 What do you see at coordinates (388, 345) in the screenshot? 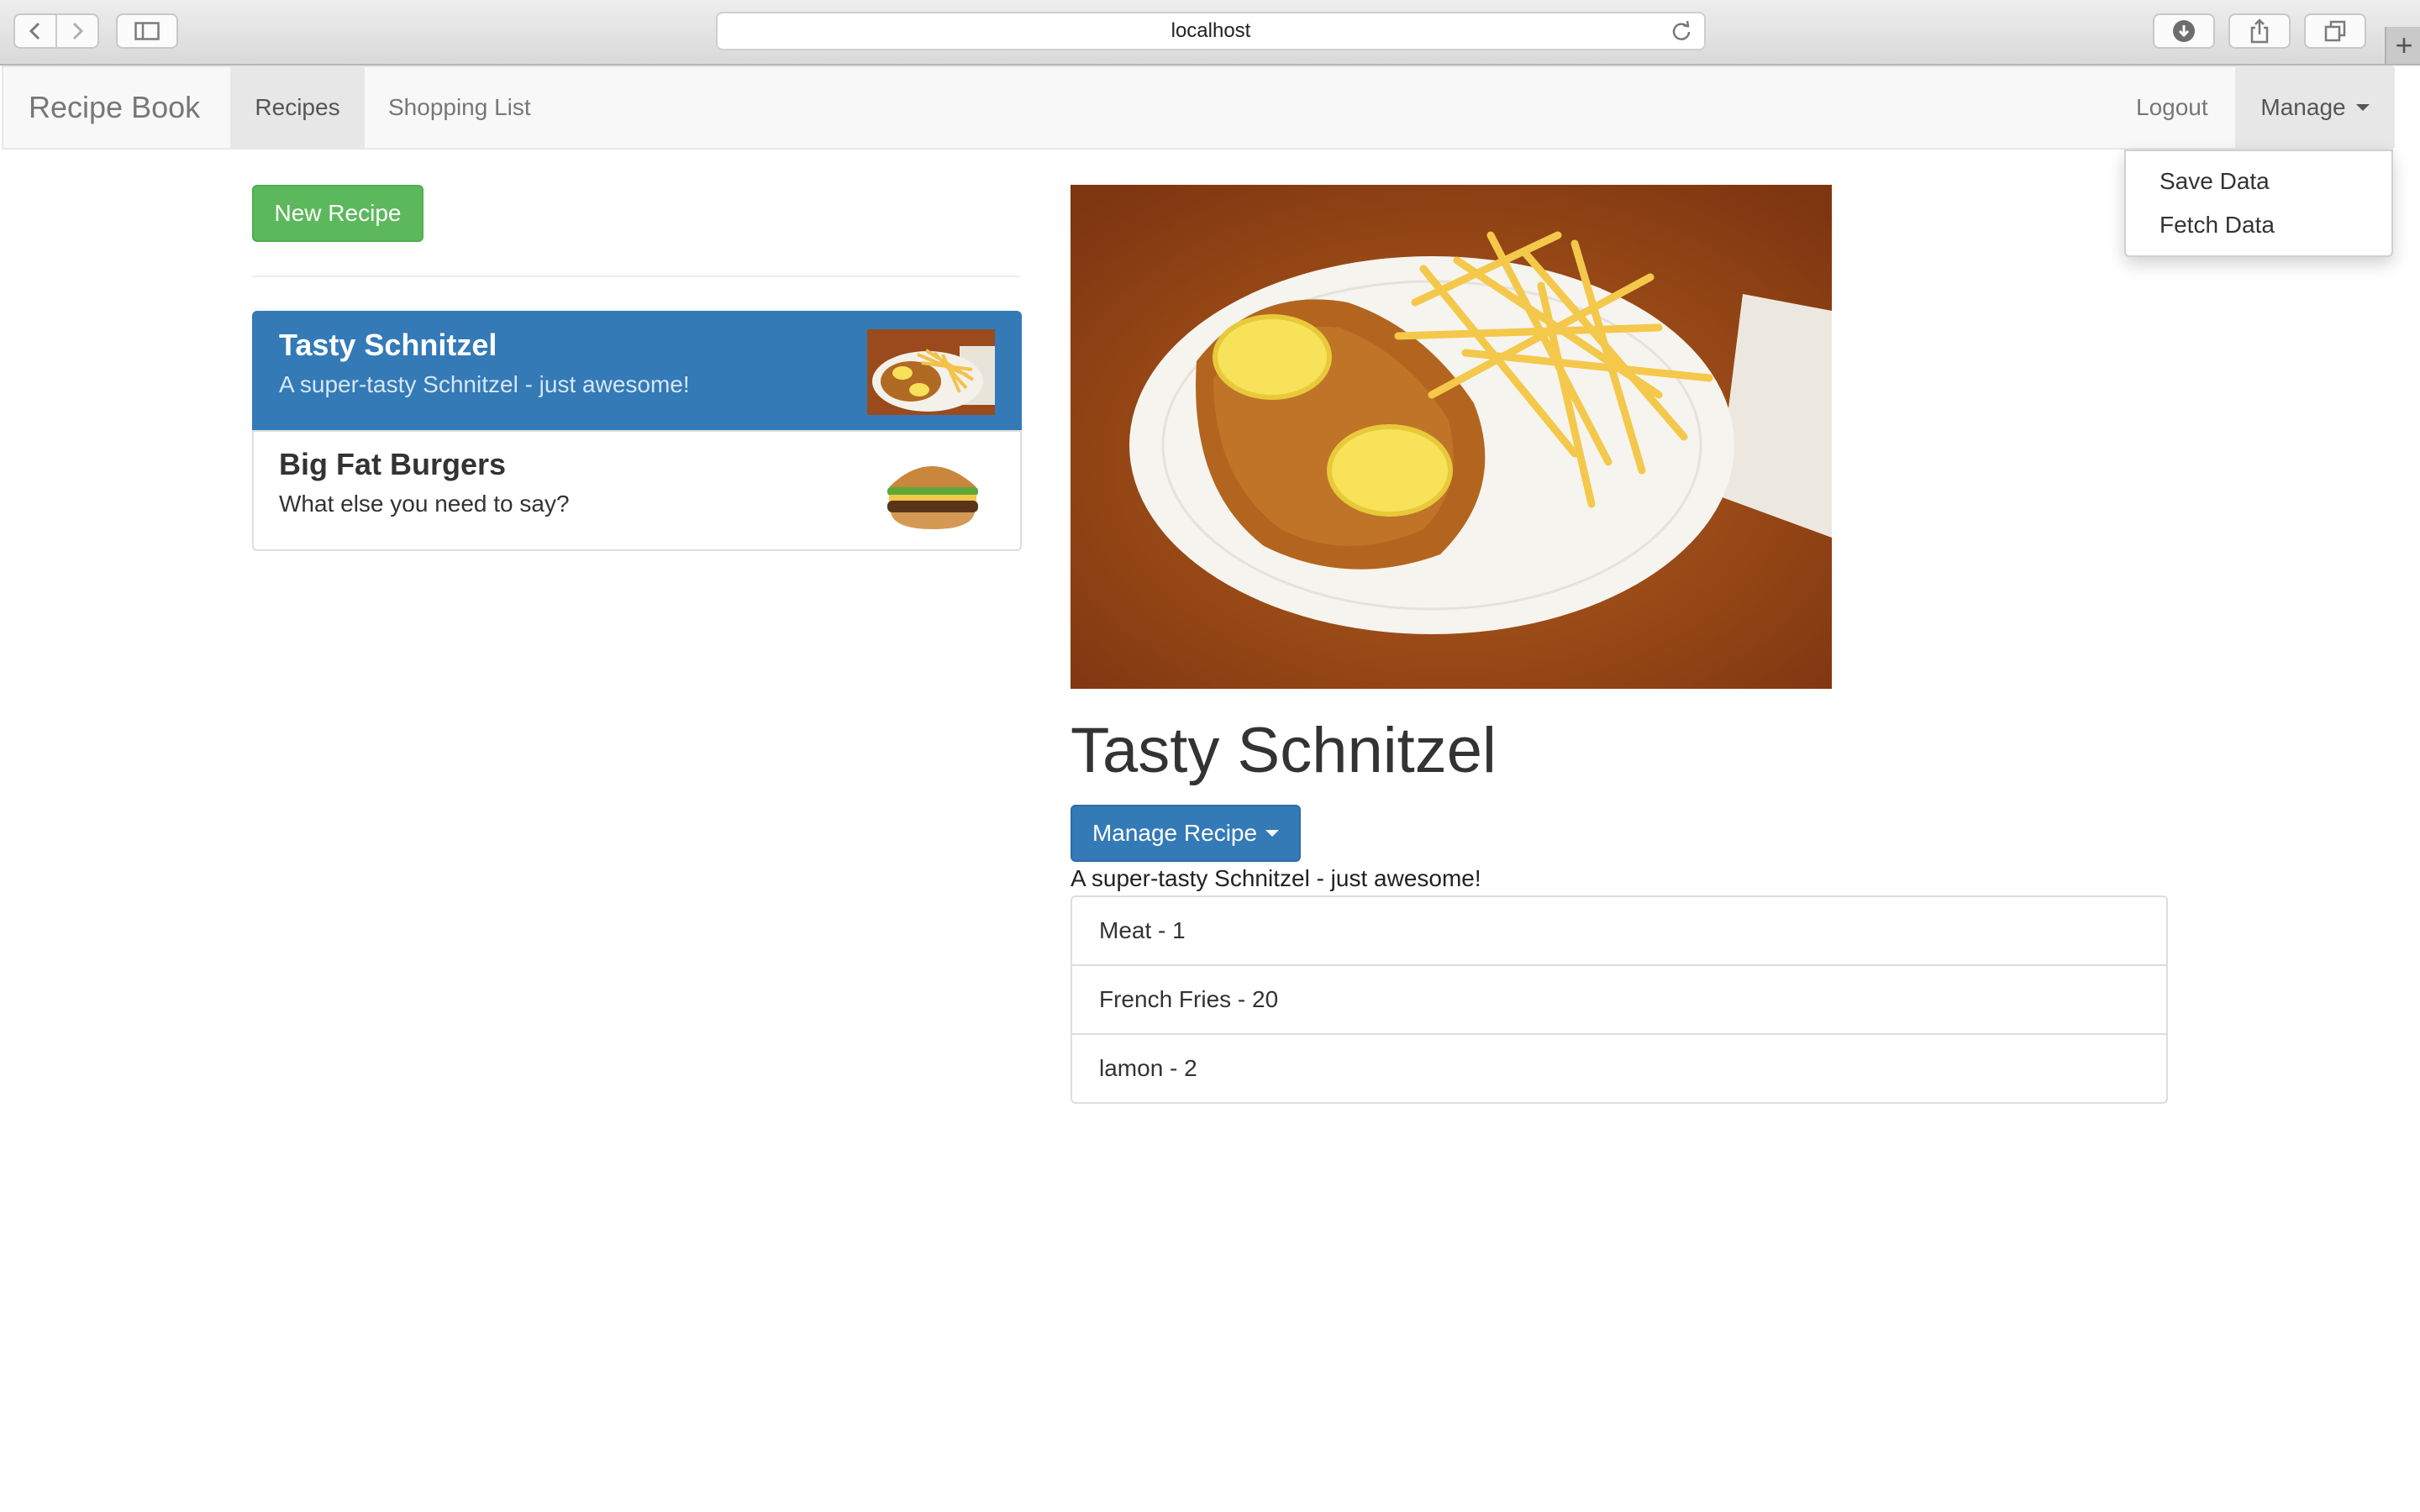
I see `recipe-name: Tasty Schnitzel` at bounding box center [388, 345].